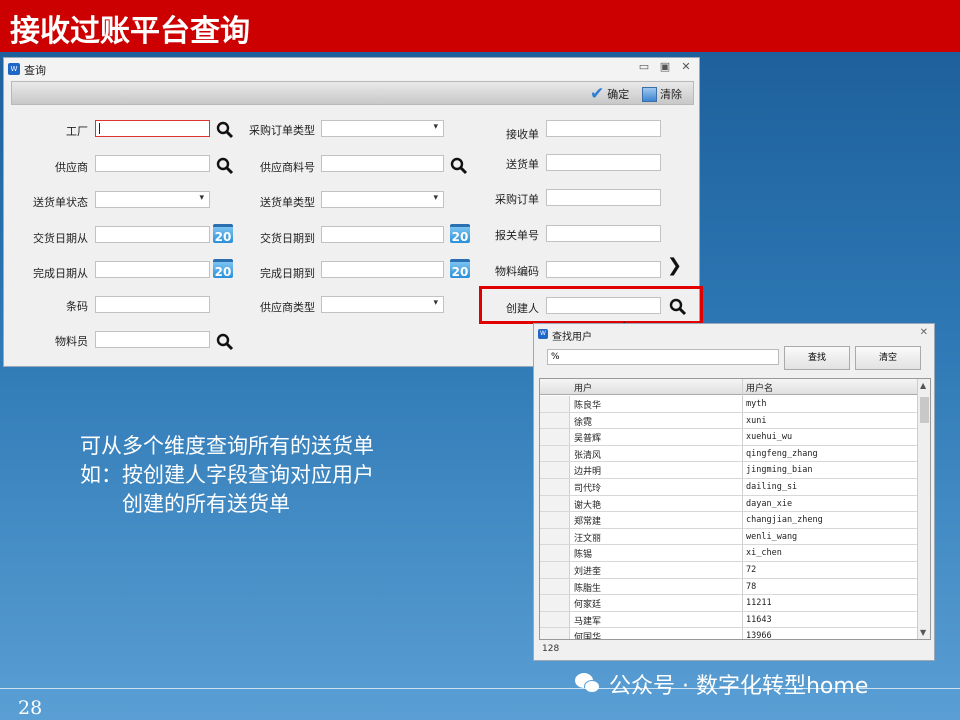  I want to click on delivery-note-input, so click(603, 162).